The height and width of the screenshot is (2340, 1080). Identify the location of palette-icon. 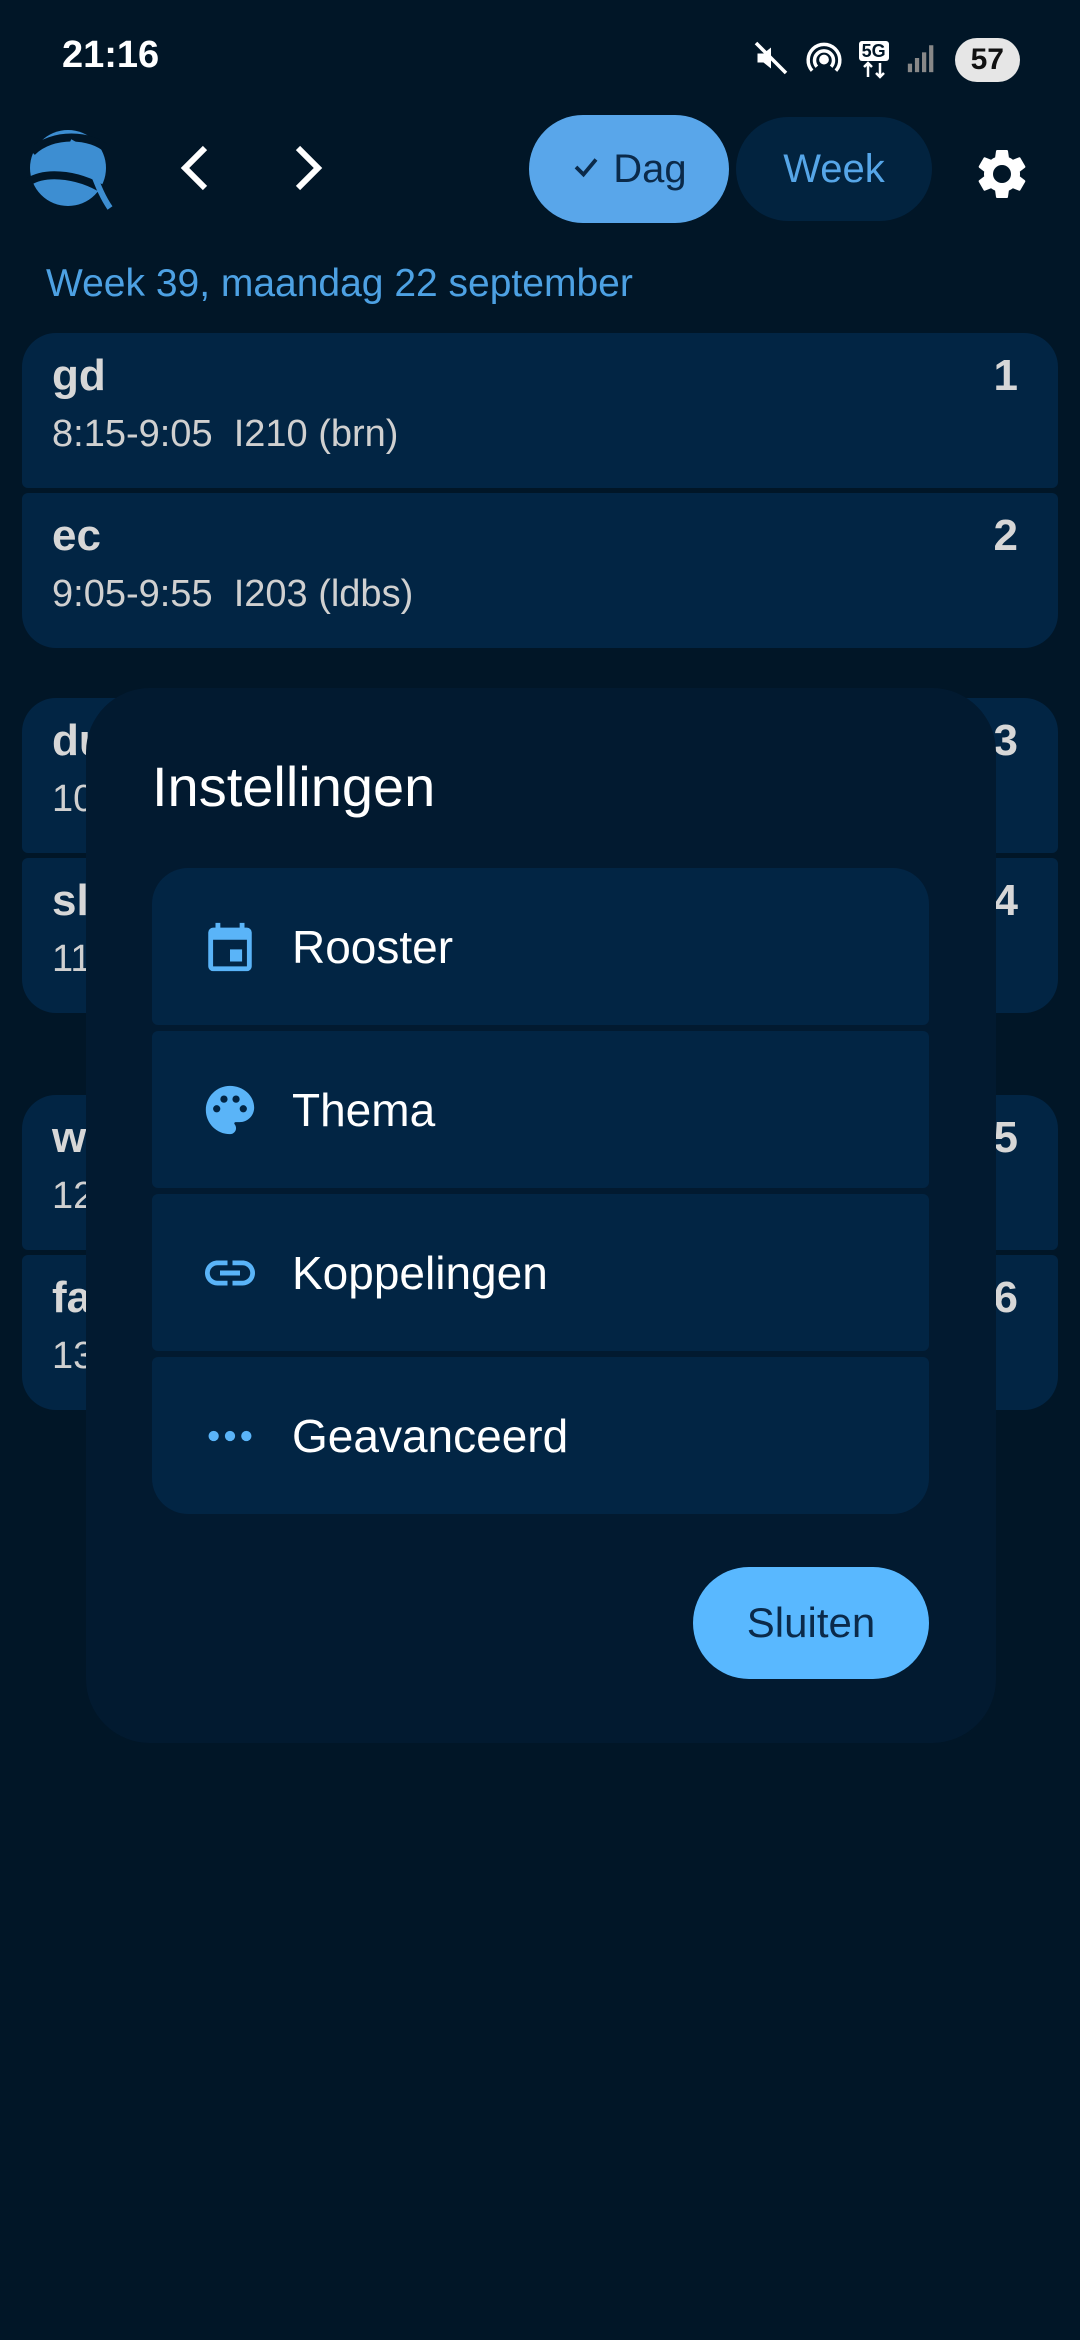
(230, 1110).